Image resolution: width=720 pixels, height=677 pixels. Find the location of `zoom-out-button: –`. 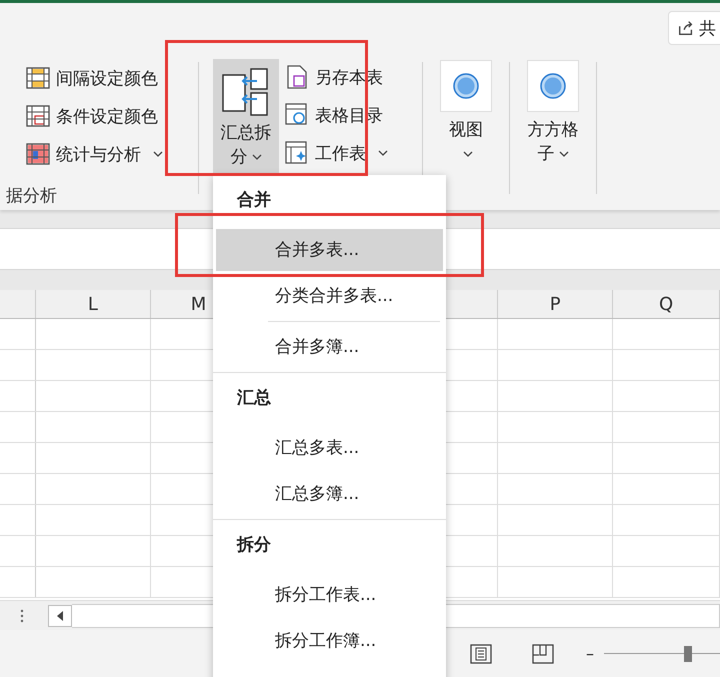

zoom-out-button: – is located at coordinates (590, 653).